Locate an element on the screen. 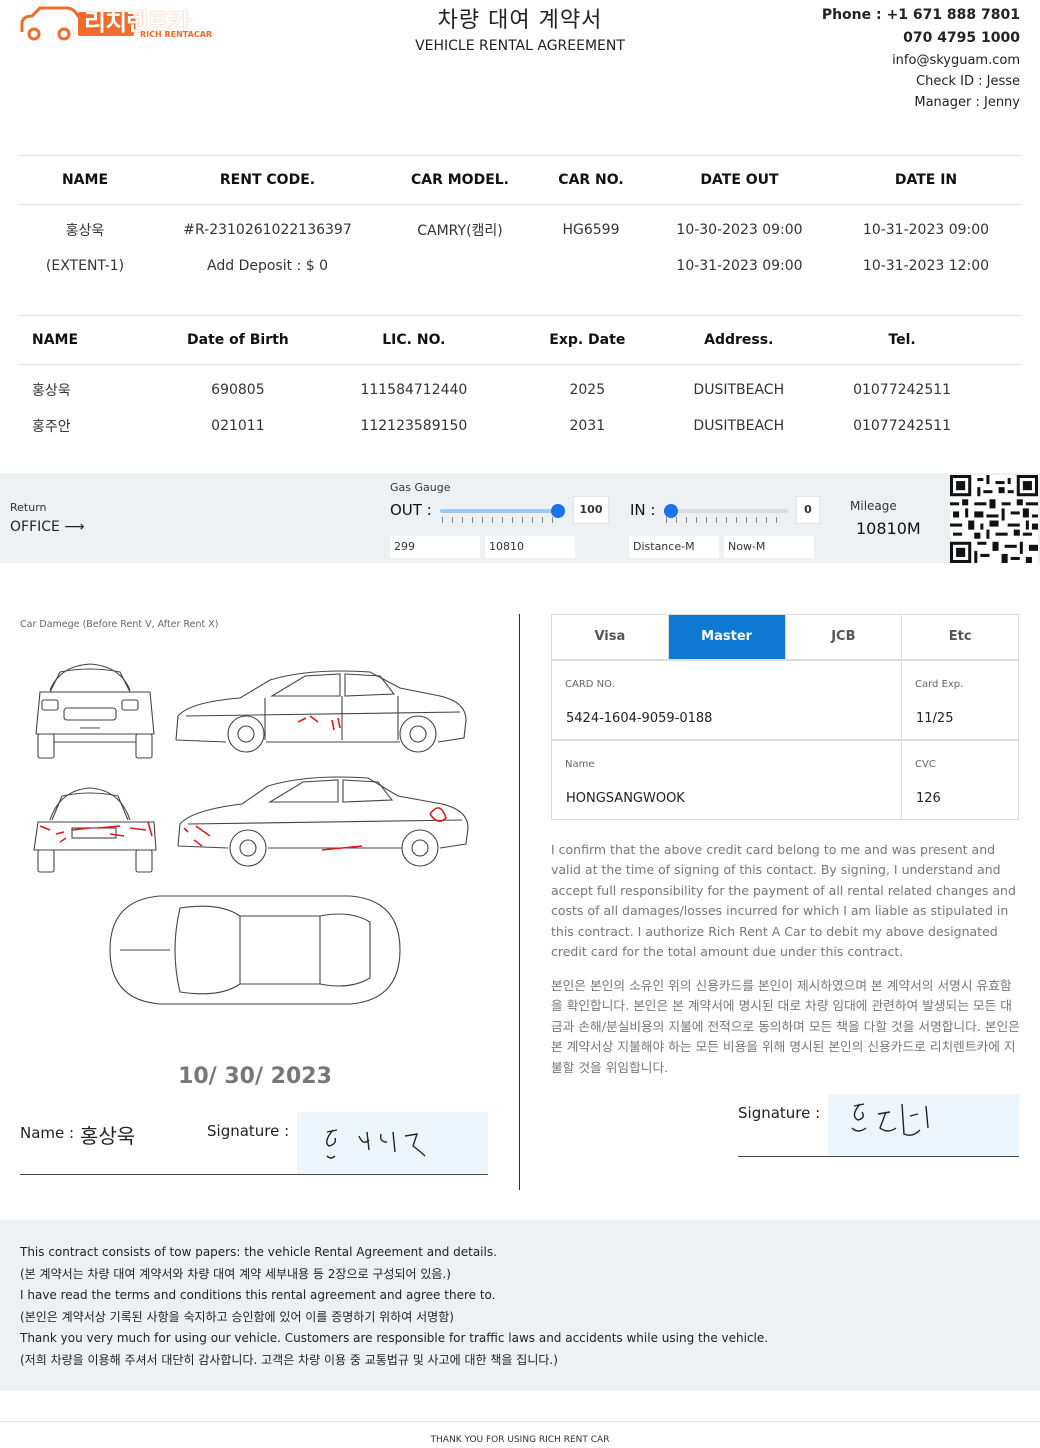 The width and height of the screenshot is (1040, 1448). col-car-model: CAR MODEL. is located at coordinates (460, 179).